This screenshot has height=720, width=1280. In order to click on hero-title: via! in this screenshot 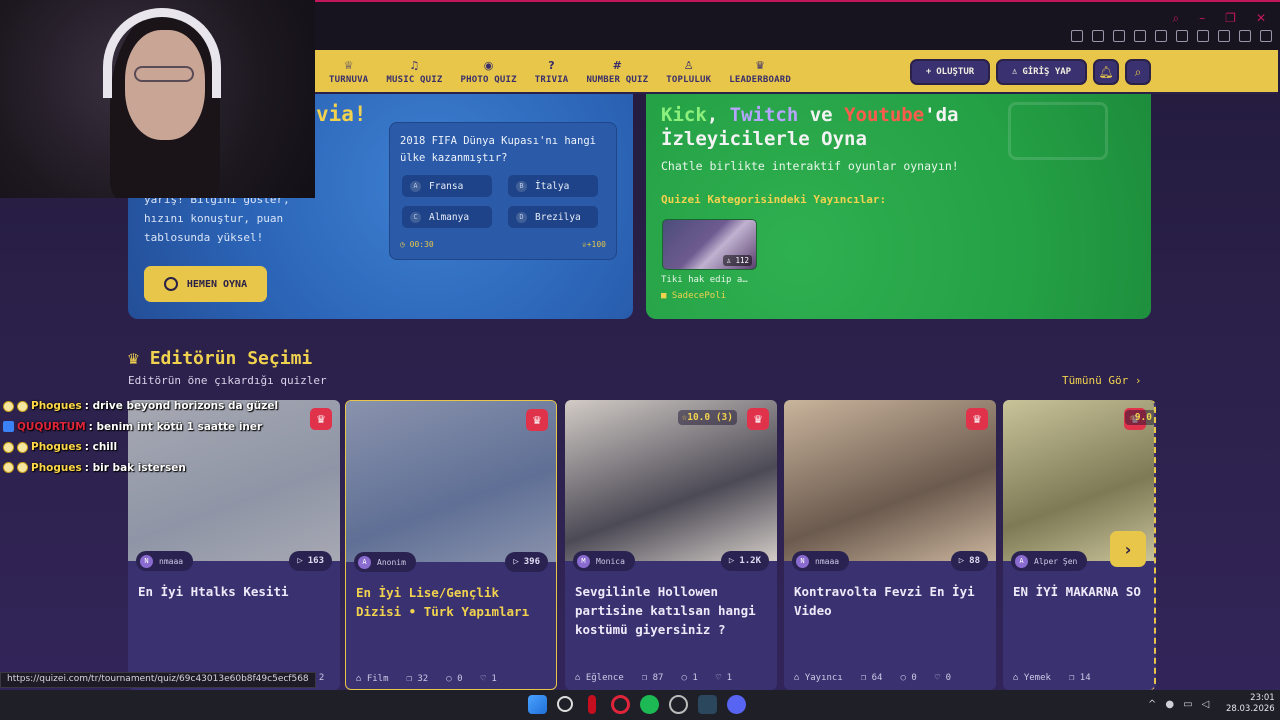, I will do `click(341, 114)`.